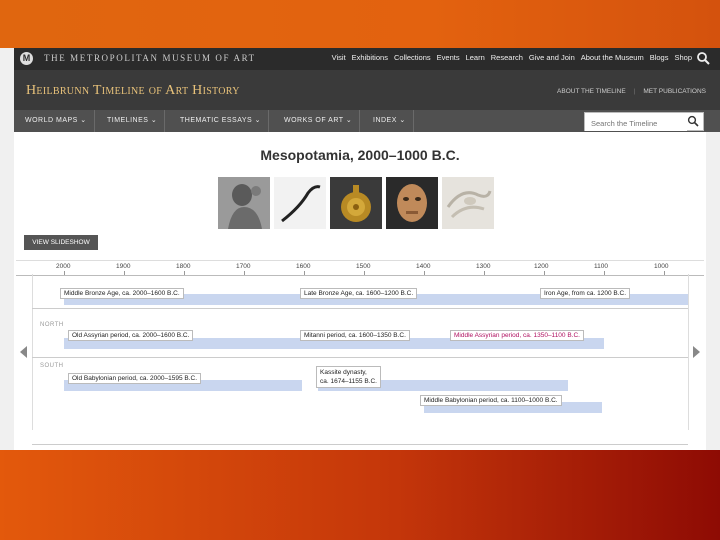 This screenshot has height=540, width=720. I want to click on nav-index: INDEX ⌄, so click(390, 121).